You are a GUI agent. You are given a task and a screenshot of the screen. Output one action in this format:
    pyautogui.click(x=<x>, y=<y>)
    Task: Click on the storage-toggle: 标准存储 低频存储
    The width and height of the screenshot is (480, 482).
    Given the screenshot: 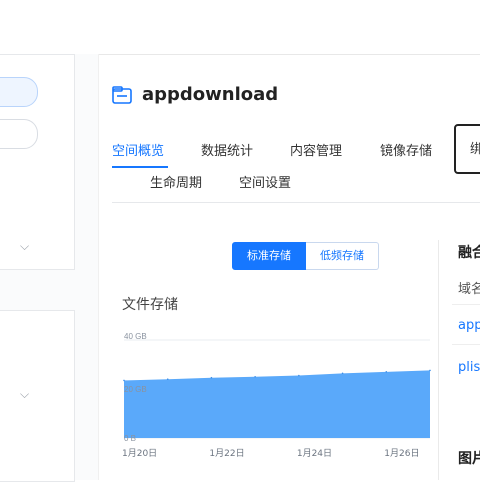 What is the action you would take?
    pyautogui.click(x=305, y=256)
    